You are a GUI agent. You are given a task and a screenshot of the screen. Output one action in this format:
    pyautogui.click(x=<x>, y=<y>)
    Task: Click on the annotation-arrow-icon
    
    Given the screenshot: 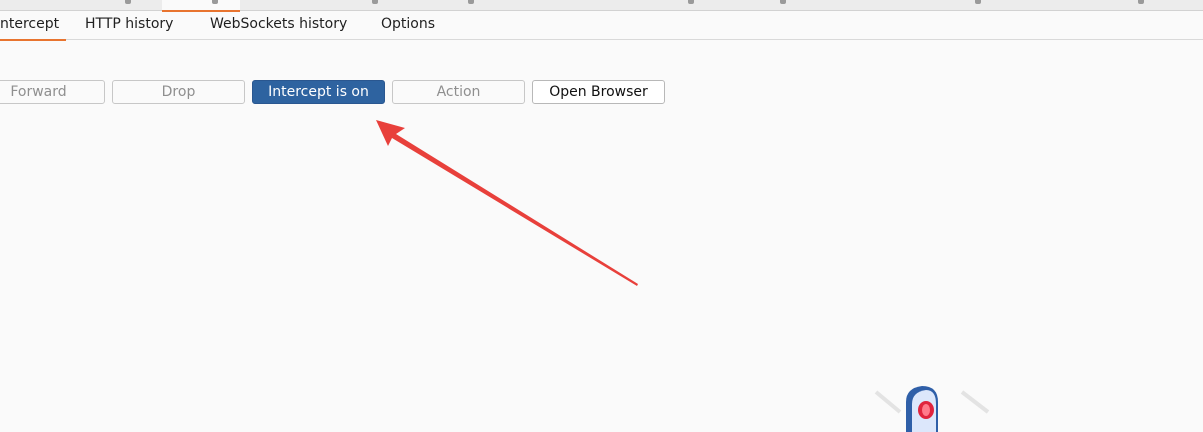 What is the action you would take?
    pyautogui.click(x=507, y=203)
    